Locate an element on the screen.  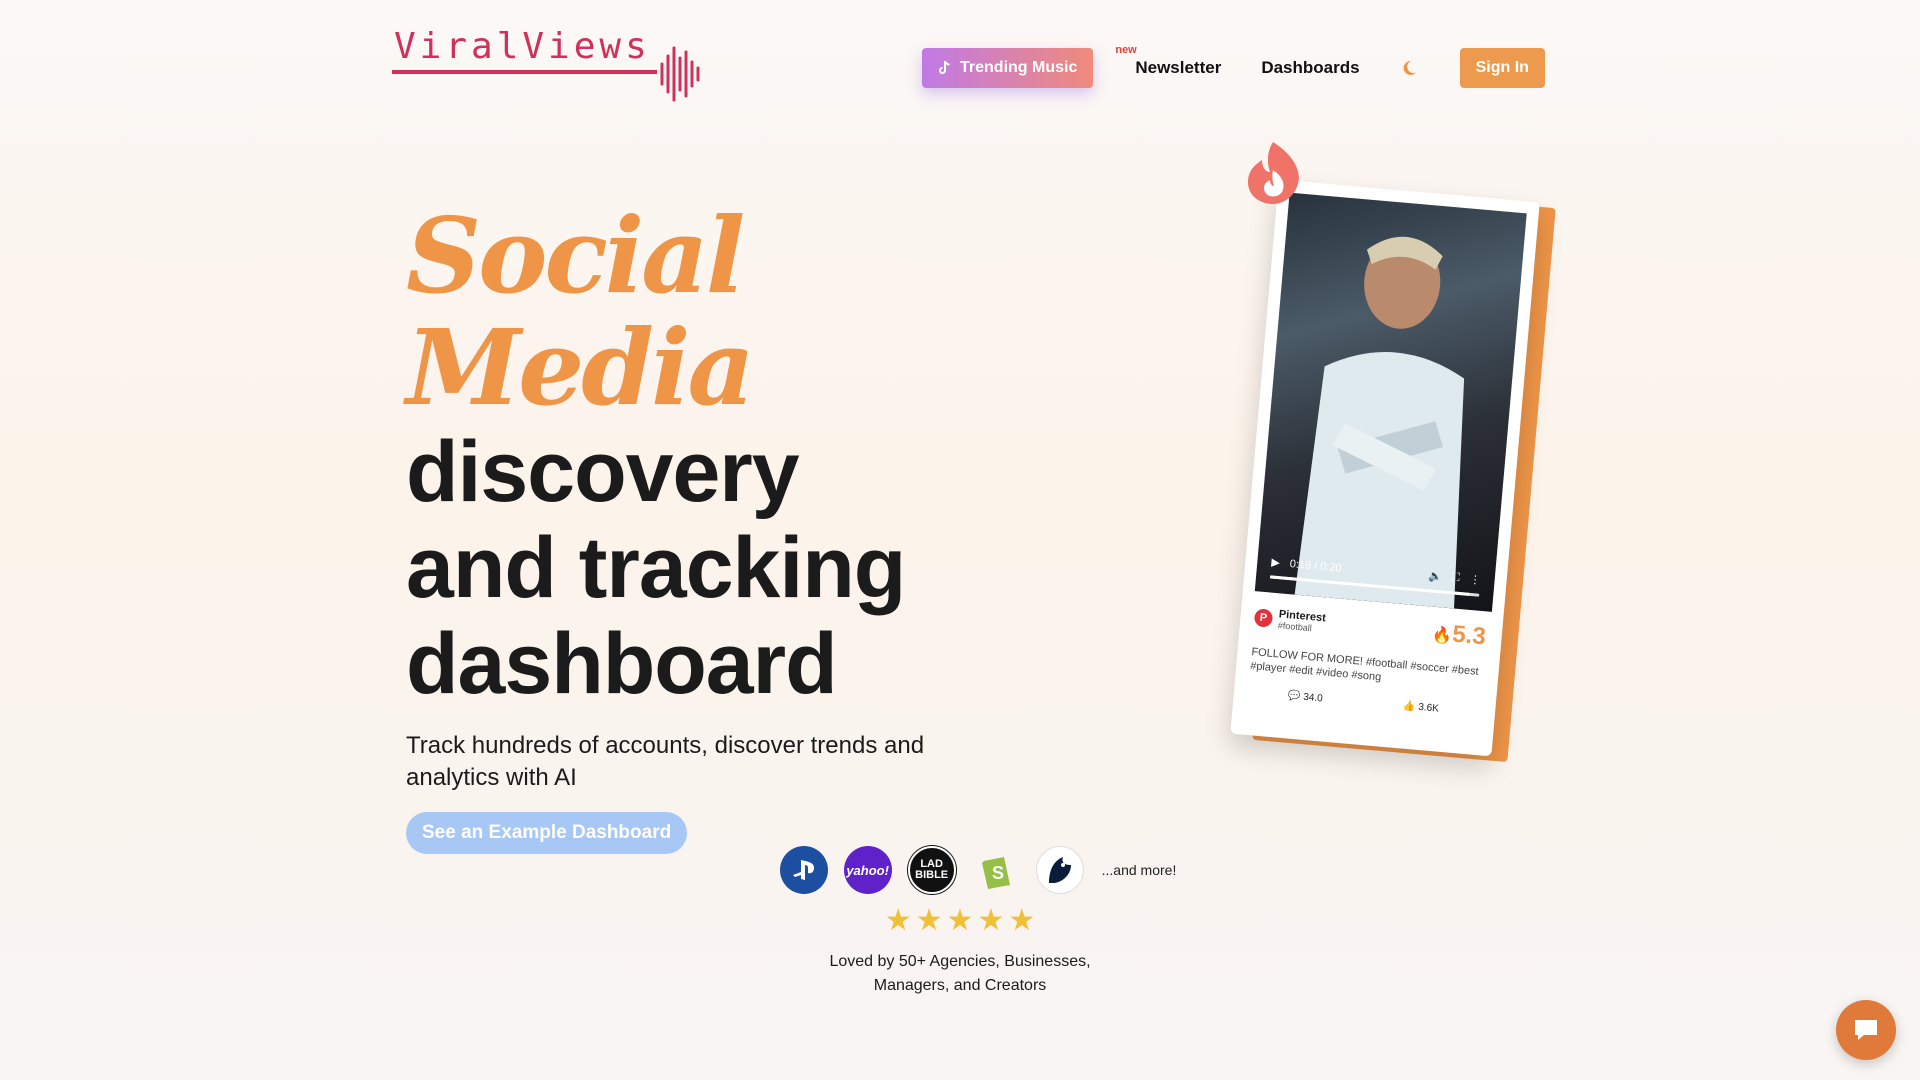
hero-line-2: and tracking is located at coordinates (656, 568).